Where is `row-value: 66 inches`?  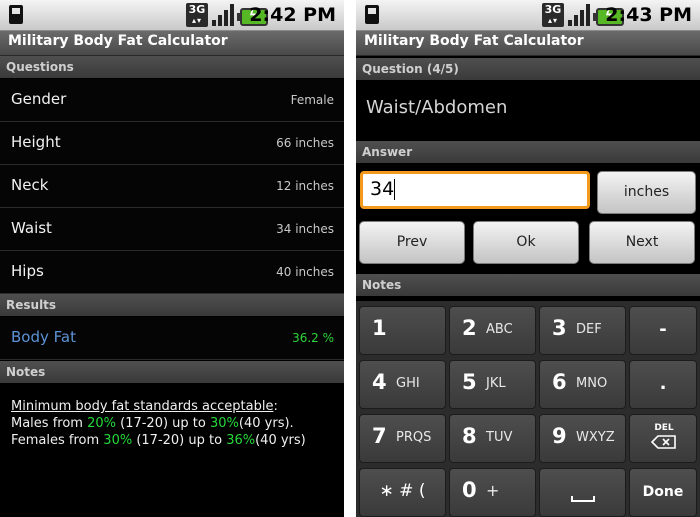 row-value: 66 inches is located at coordinates (305, 143).